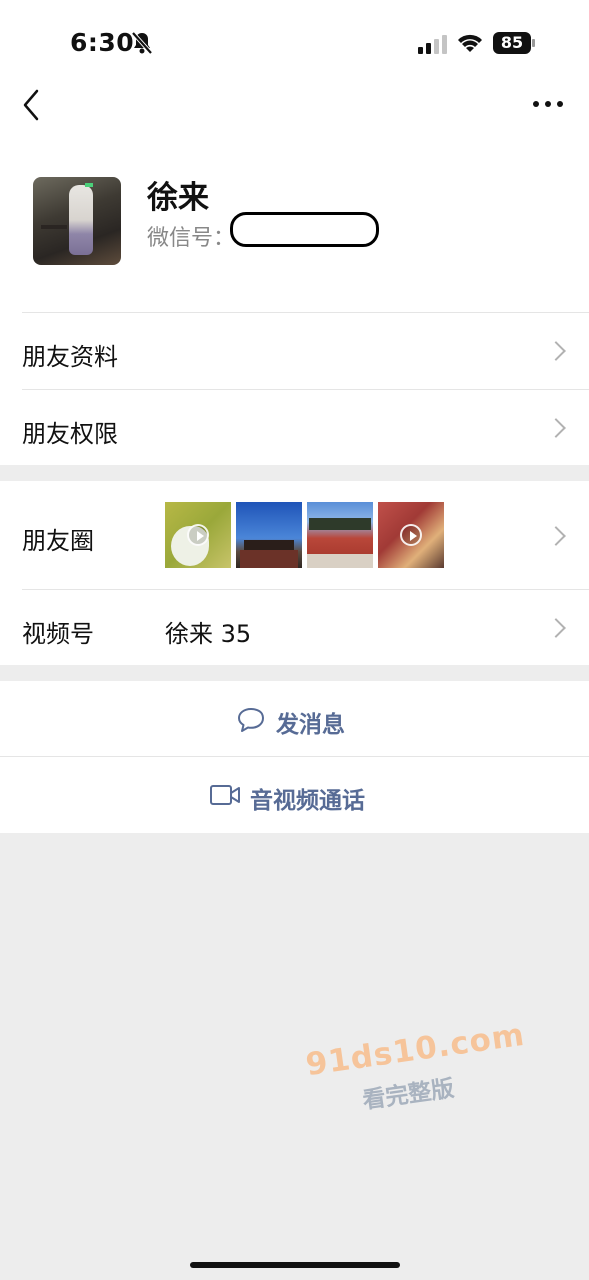 This screenshot has height=1280, width=589. Describe the element at coordinates (269, 559) in the screenshot. I see `thumbnail-wall` at that location.